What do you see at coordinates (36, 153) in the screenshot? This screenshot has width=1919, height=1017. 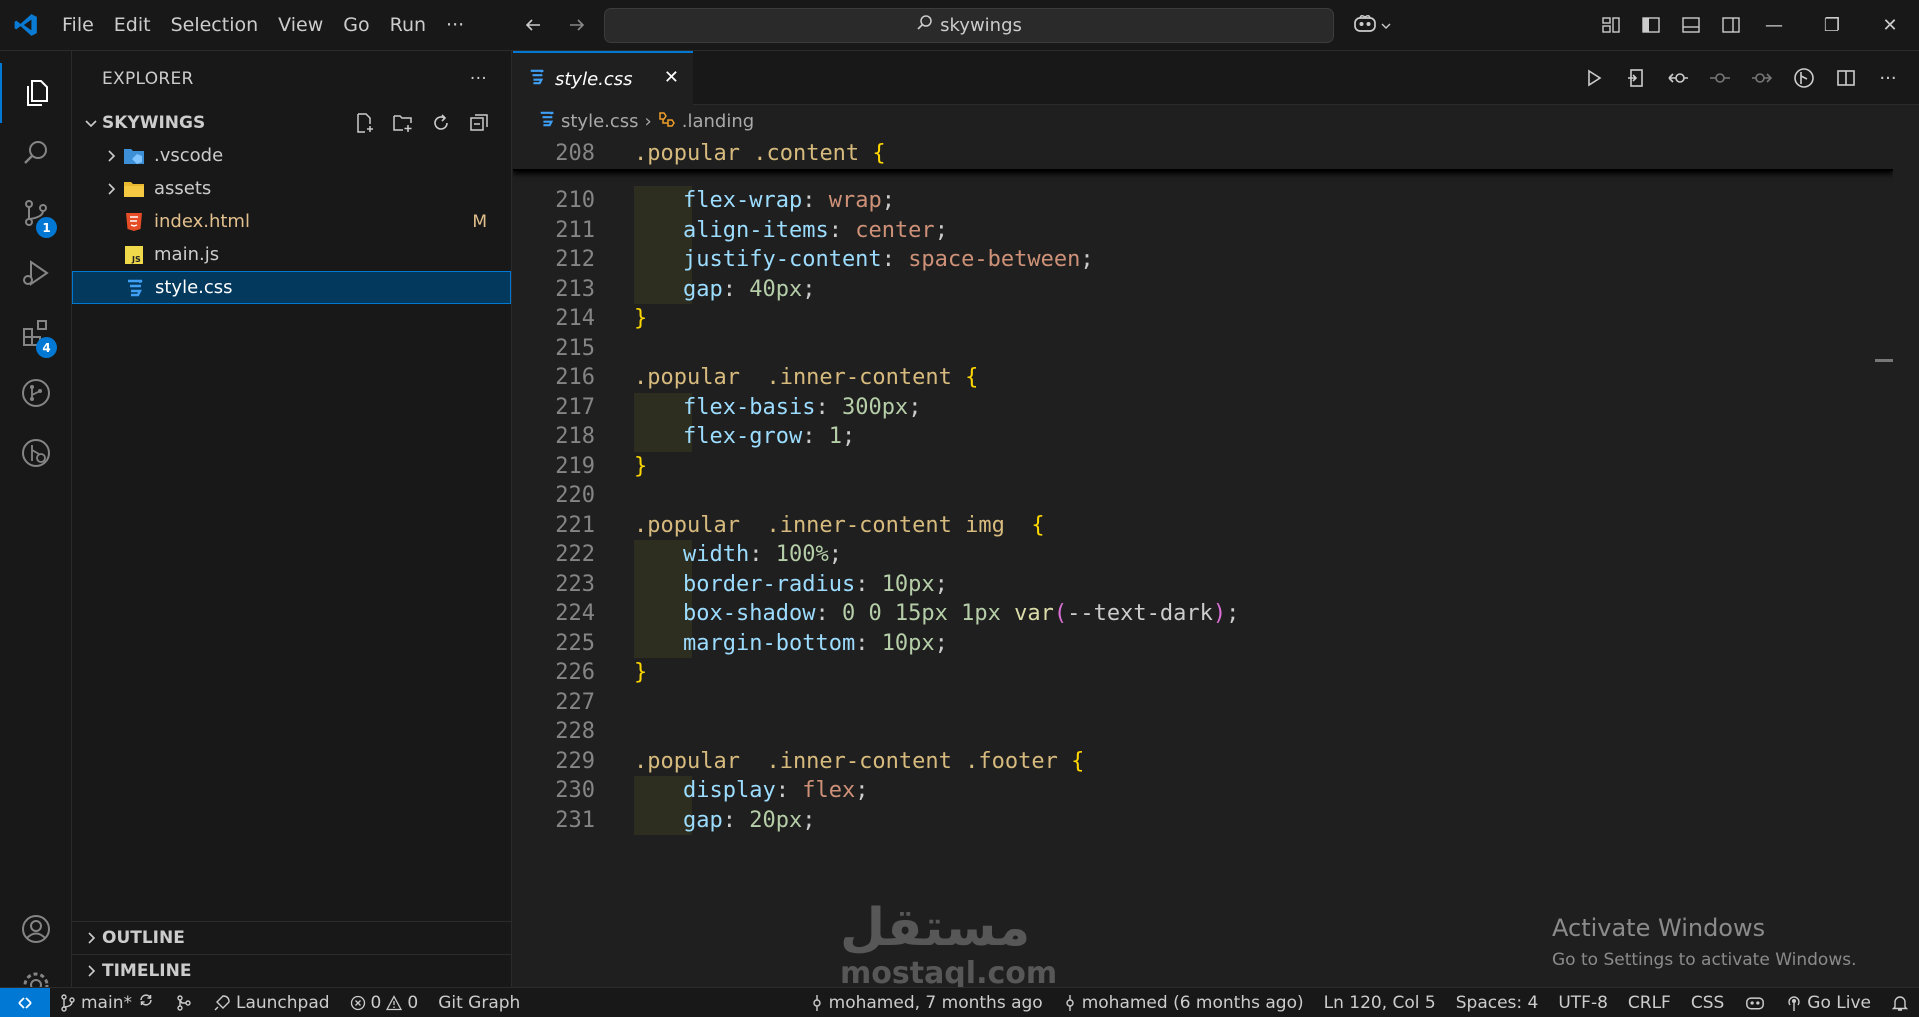 I see `search-activity-icon` at bounding box center [36, 153].